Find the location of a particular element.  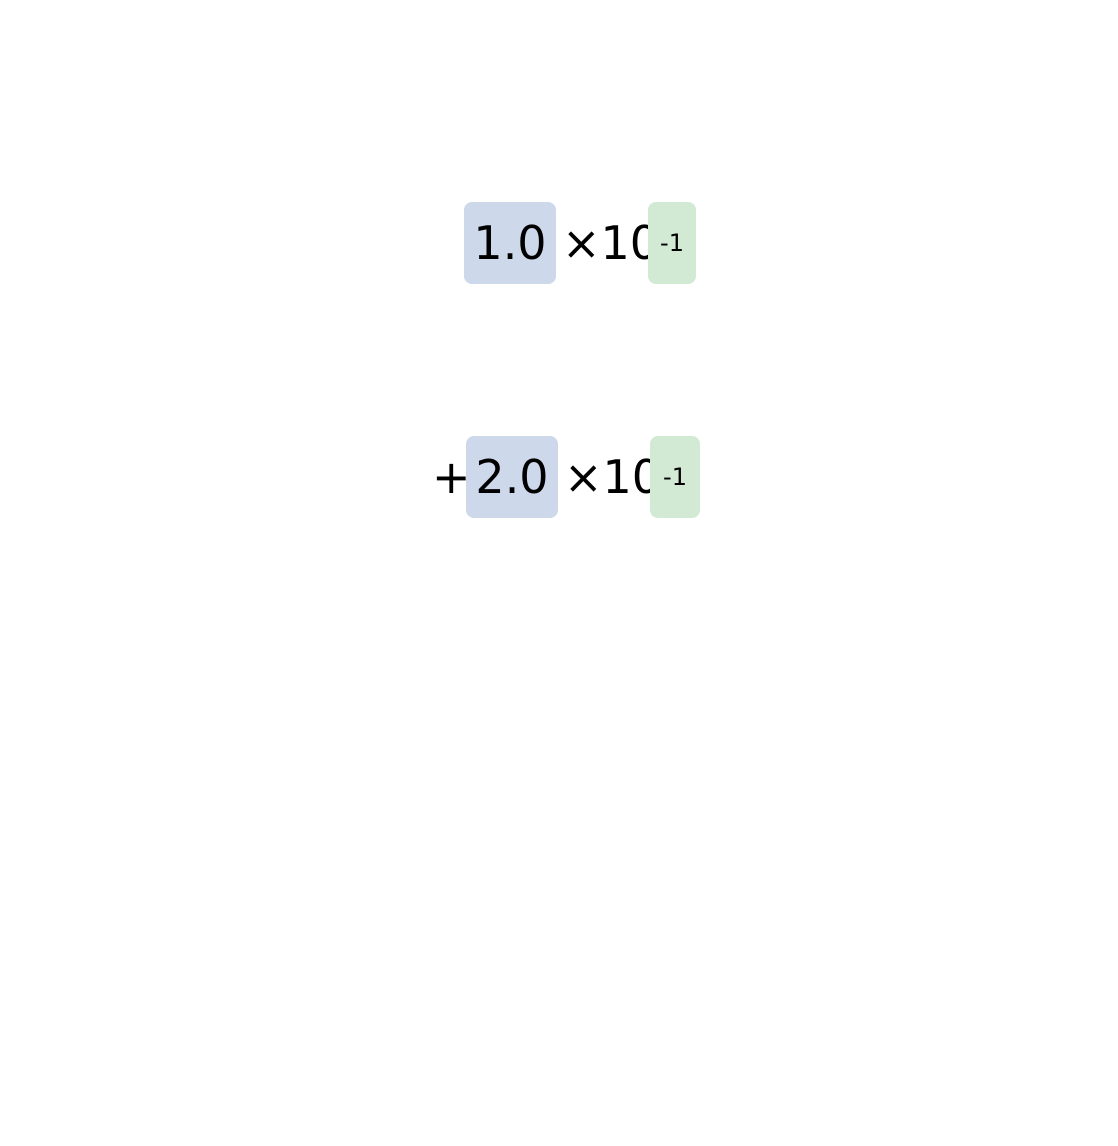

mantissa-value: 1.0 is located at coordinates (510, 243).